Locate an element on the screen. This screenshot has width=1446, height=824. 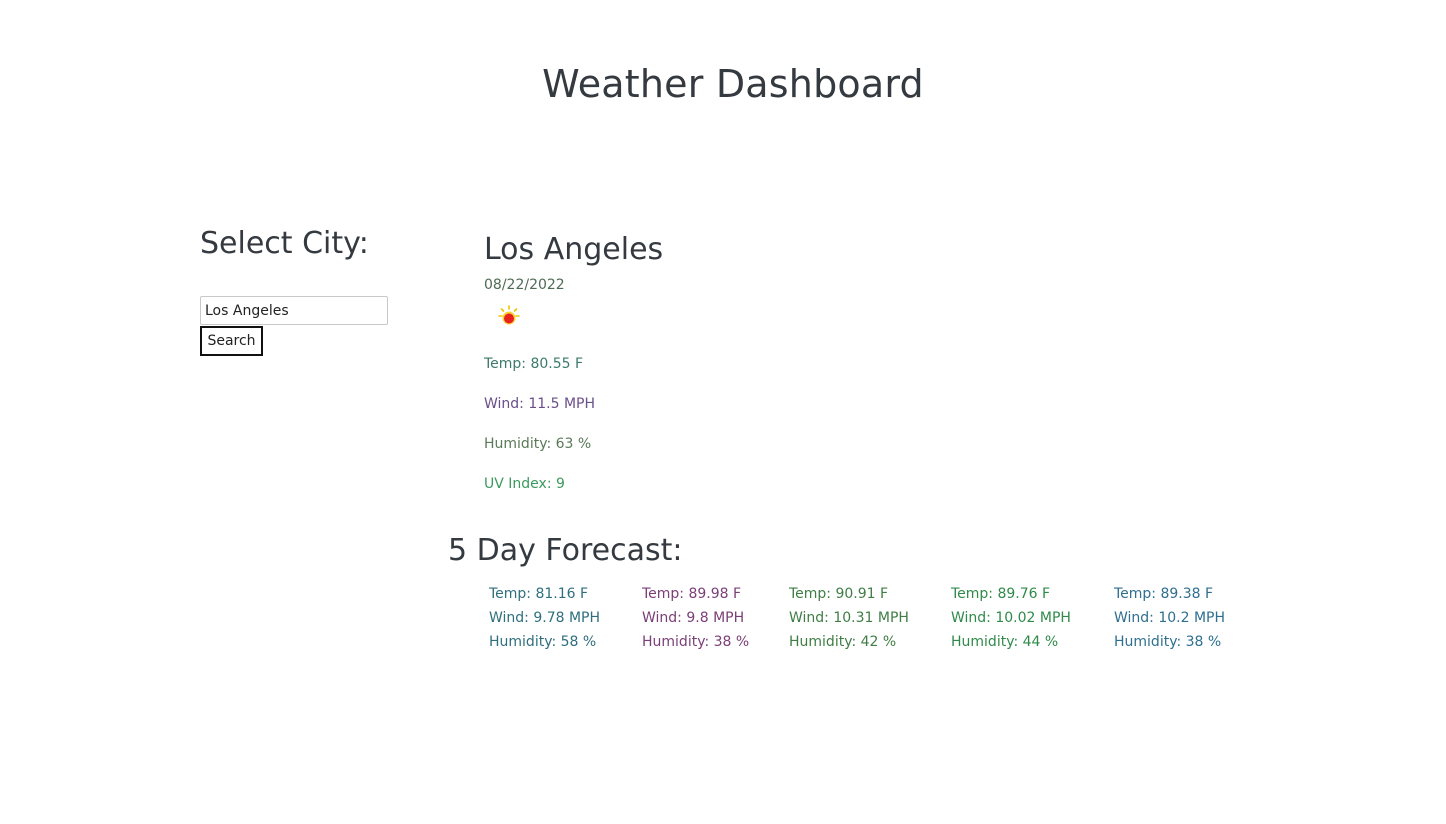
forecast-heading: 5 Day Forecast: is located at coordinates (565, 550).